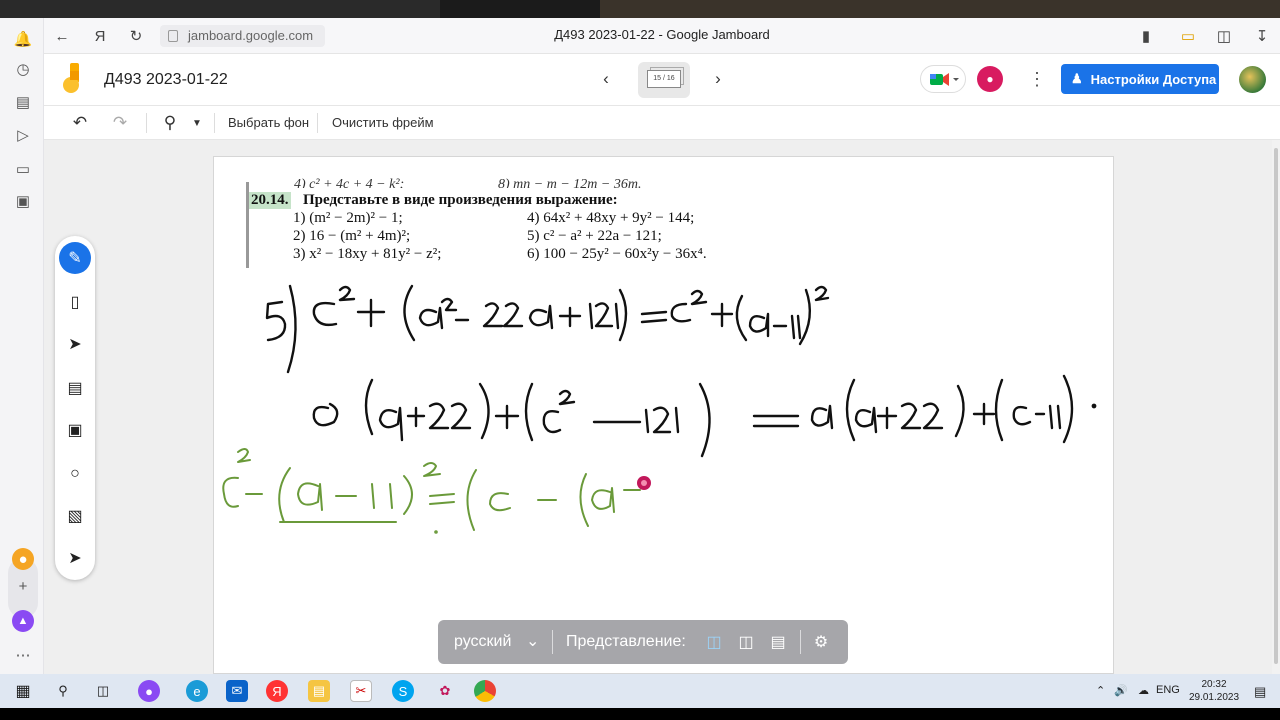 The width and height of the screenshot is (1280, 720). Describe the element at coordinates (1214, 697) in the screenshot. I see `clock-date: 29.01.2023` at that location.